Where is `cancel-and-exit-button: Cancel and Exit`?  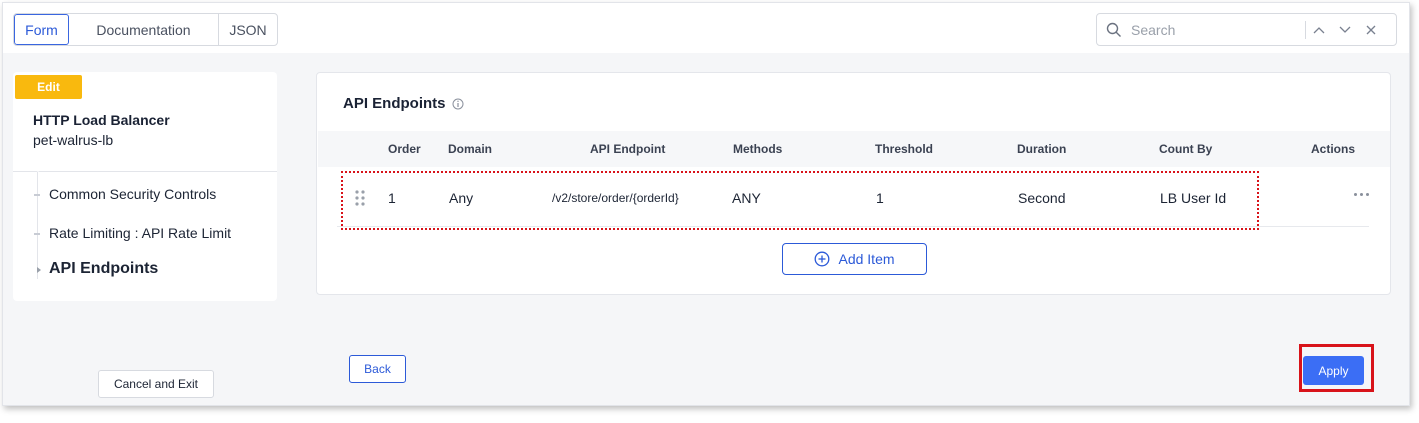 cancel-and-exit-button: Cancel and Exit is located at coordinates (156, 384).